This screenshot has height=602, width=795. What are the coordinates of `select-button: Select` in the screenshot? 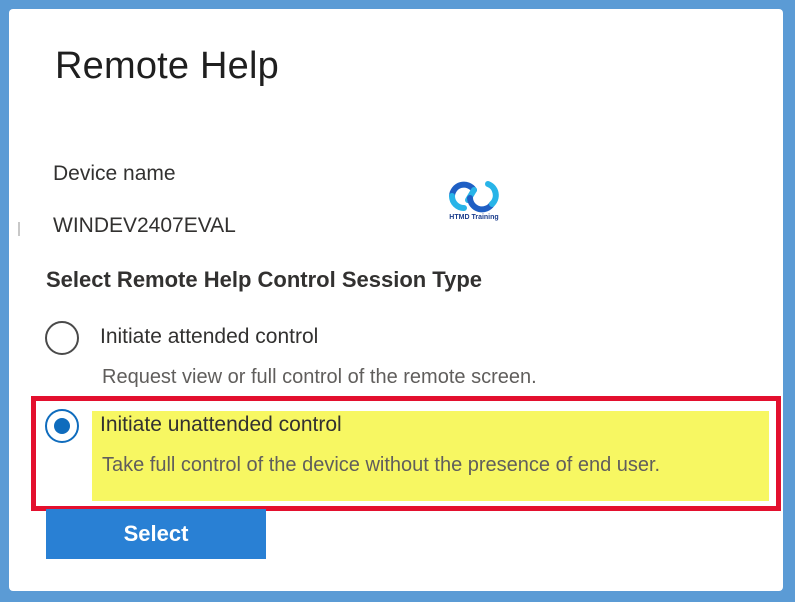 It's located at (156, 534).